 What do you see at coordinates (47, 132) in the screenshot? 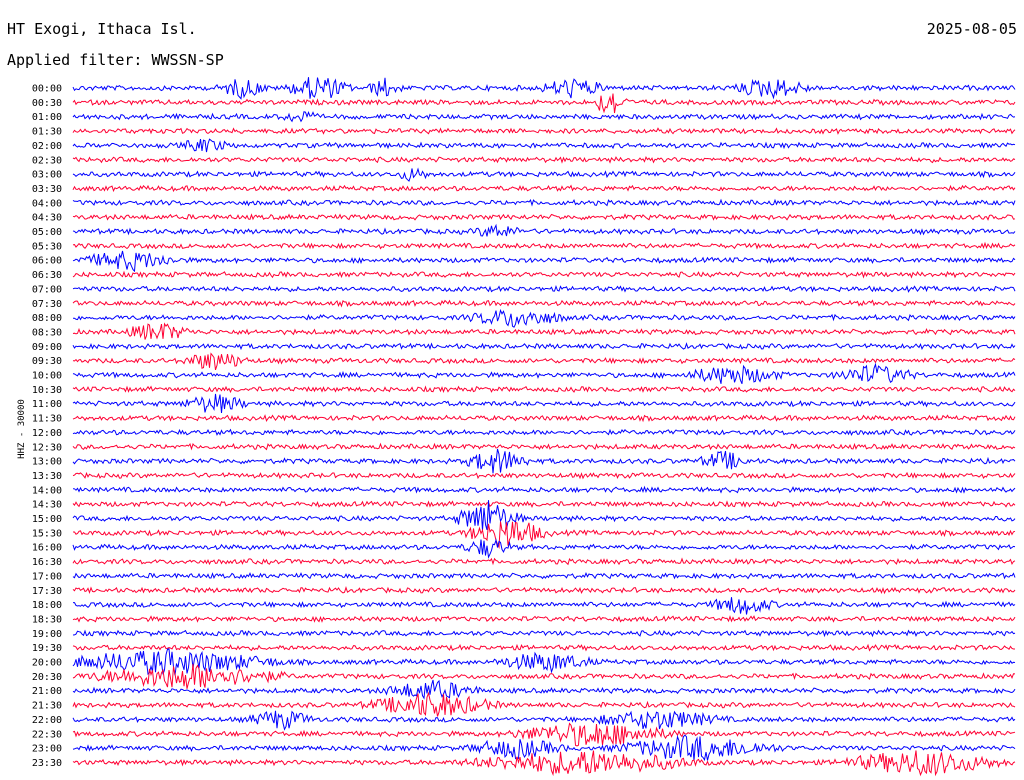
I see `row-label: 01:30` at bounding box center [47, 132].